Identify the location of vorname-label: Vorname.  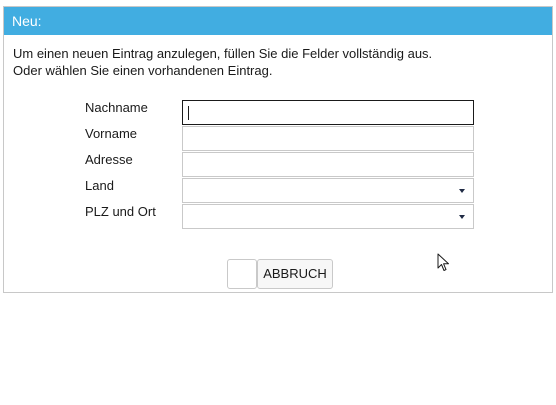
(111, 133).